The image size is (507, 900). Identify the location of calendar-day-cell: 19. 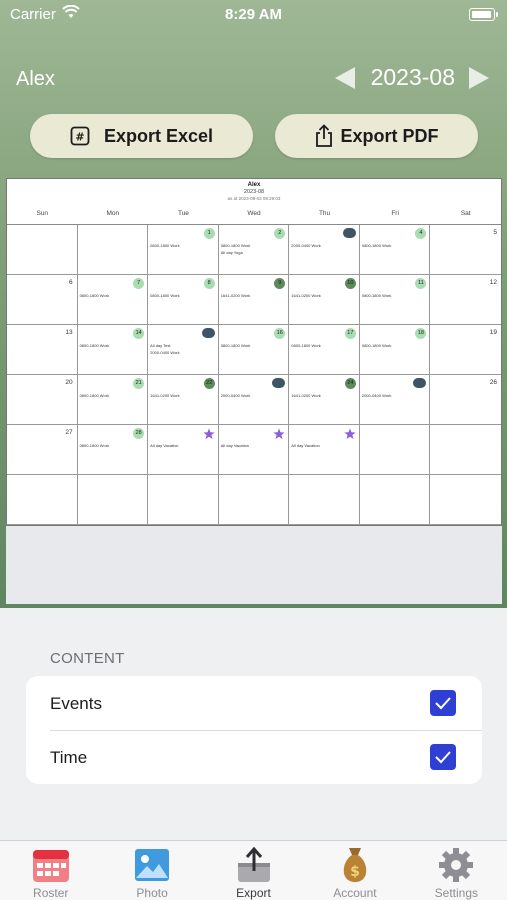
(465, 350).